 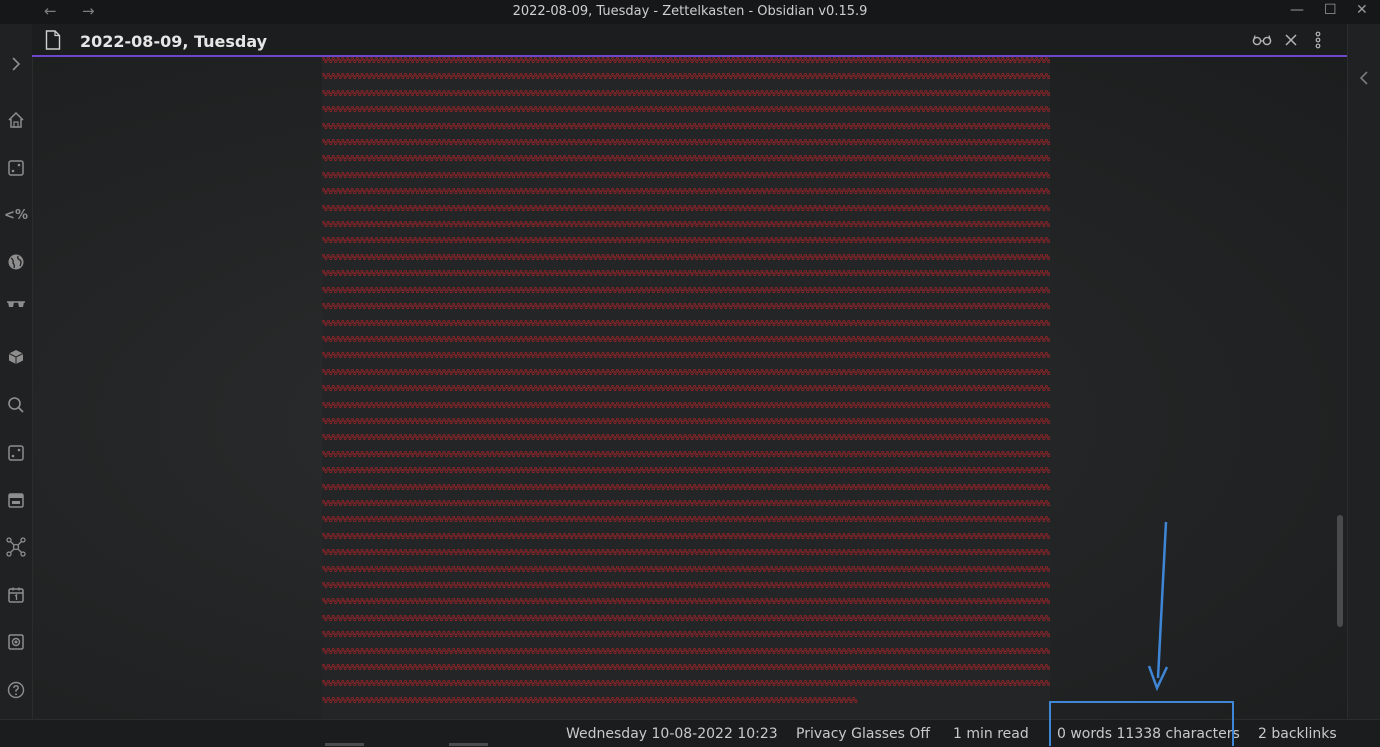 What do you see at coordinates (1330, 10) in the screenshot?
I see `maximize-icon: ☐` at bounding box center [1330, 10].